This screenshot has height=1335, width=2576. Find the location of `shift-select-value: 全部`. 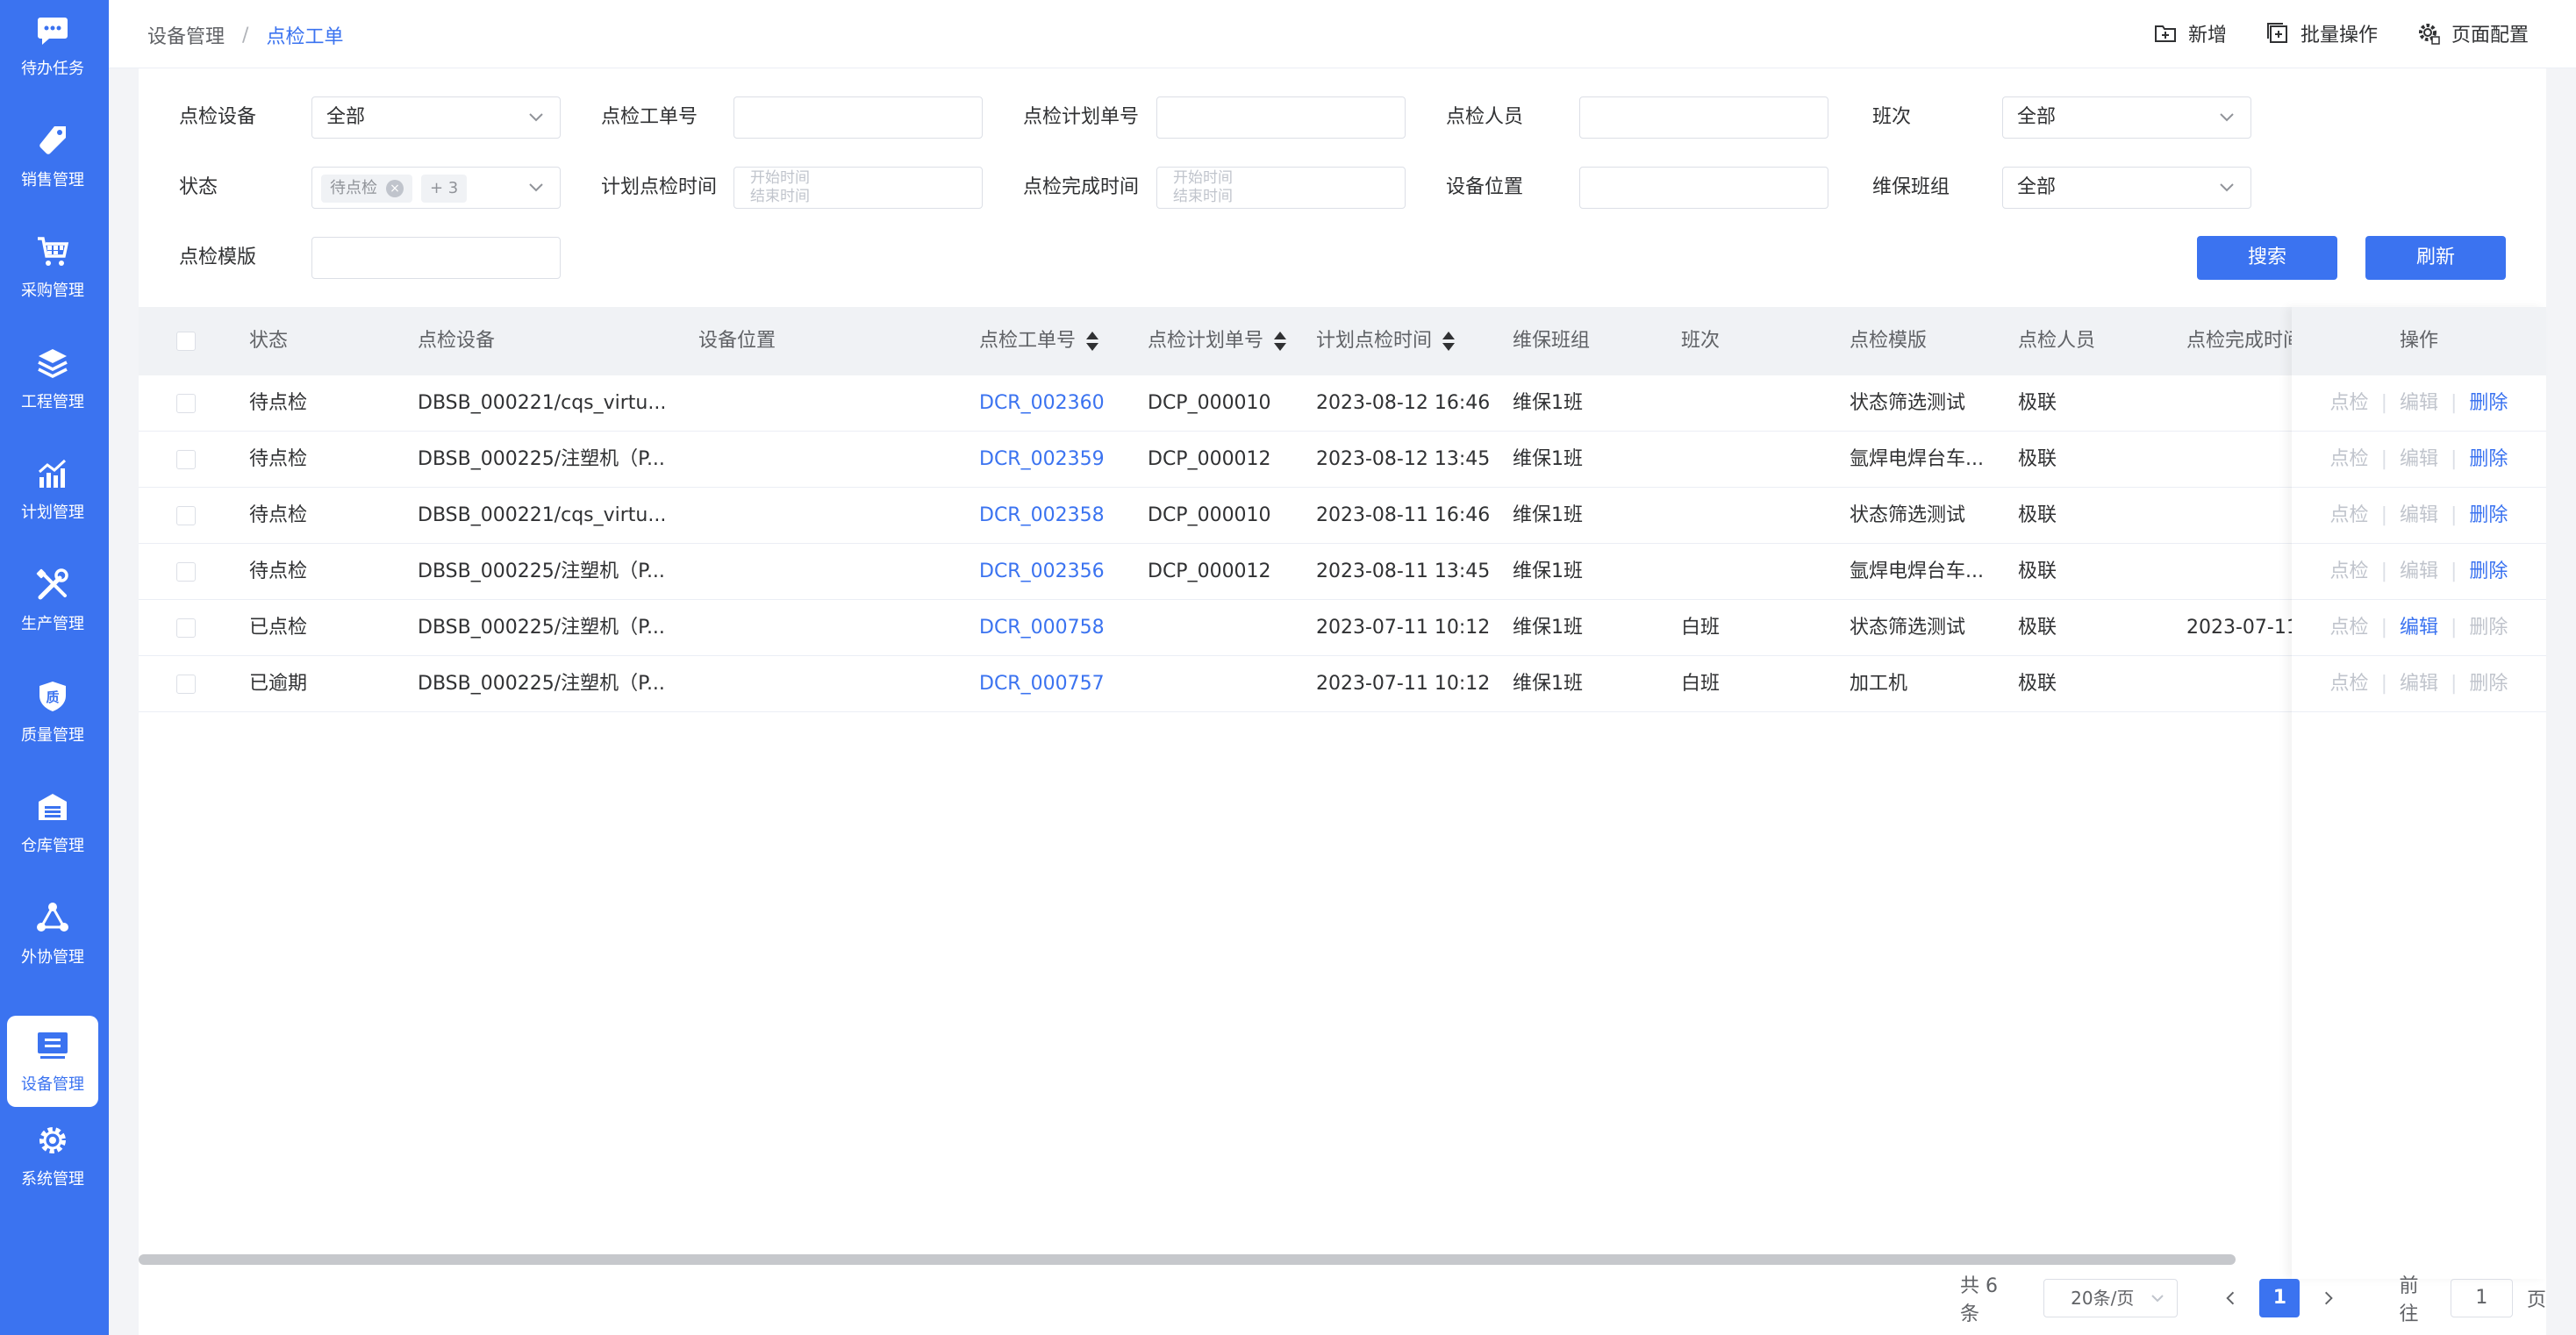

shift-select-value: 全部 is located at coordinates (2037, 117).